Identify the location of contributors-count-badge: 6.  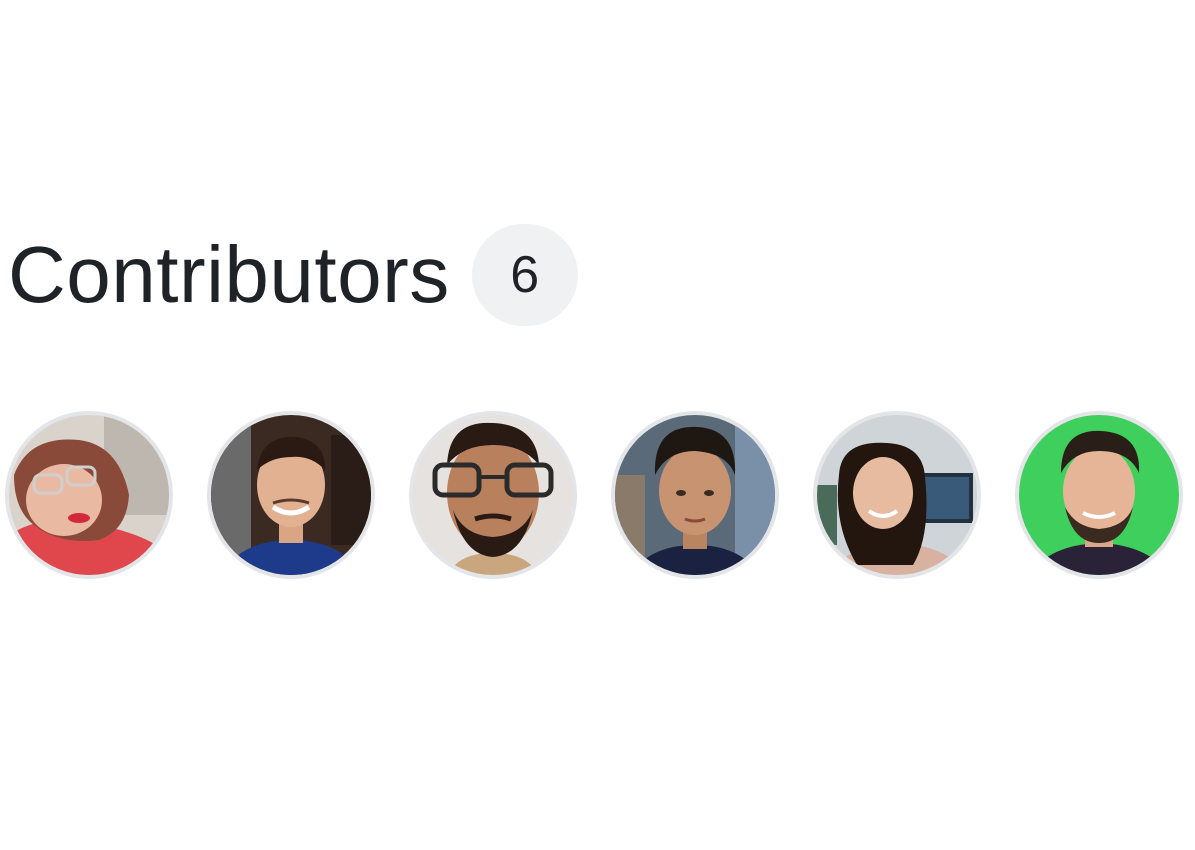
(524, 275).